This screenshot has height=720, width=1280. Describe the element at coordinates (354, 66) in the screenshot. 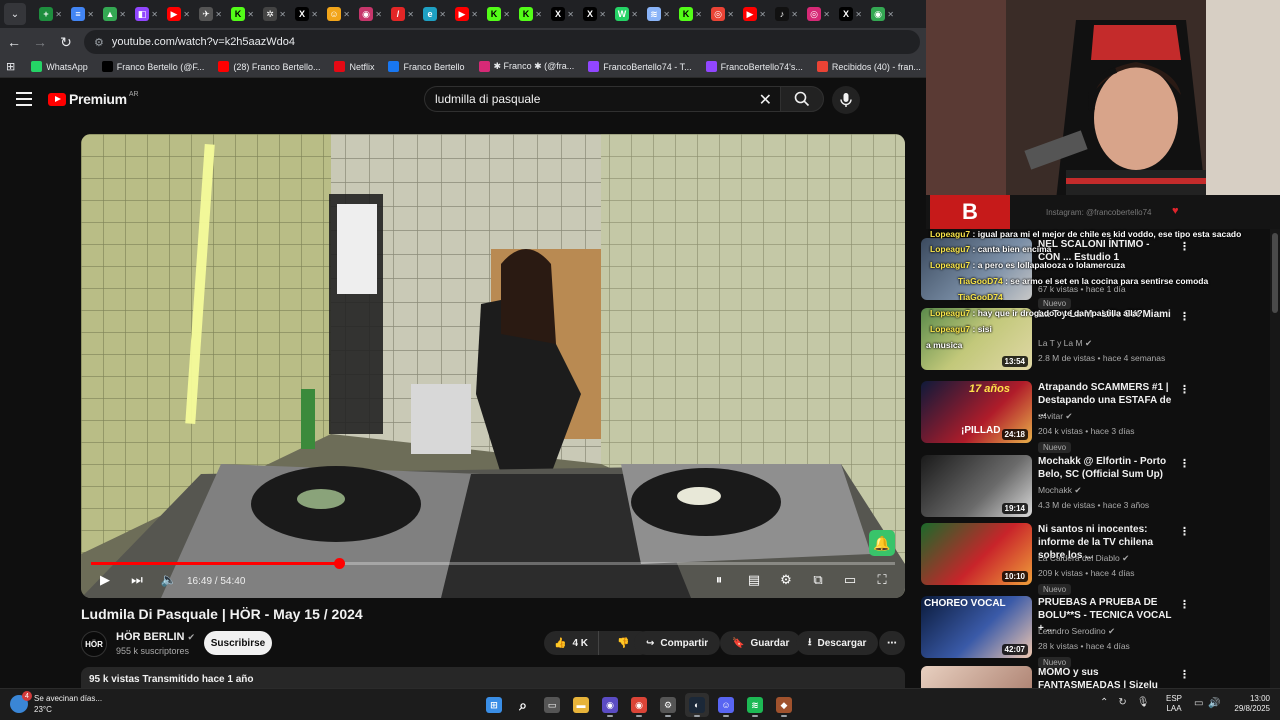

I see `bookmark-item: Netflix` at that location.